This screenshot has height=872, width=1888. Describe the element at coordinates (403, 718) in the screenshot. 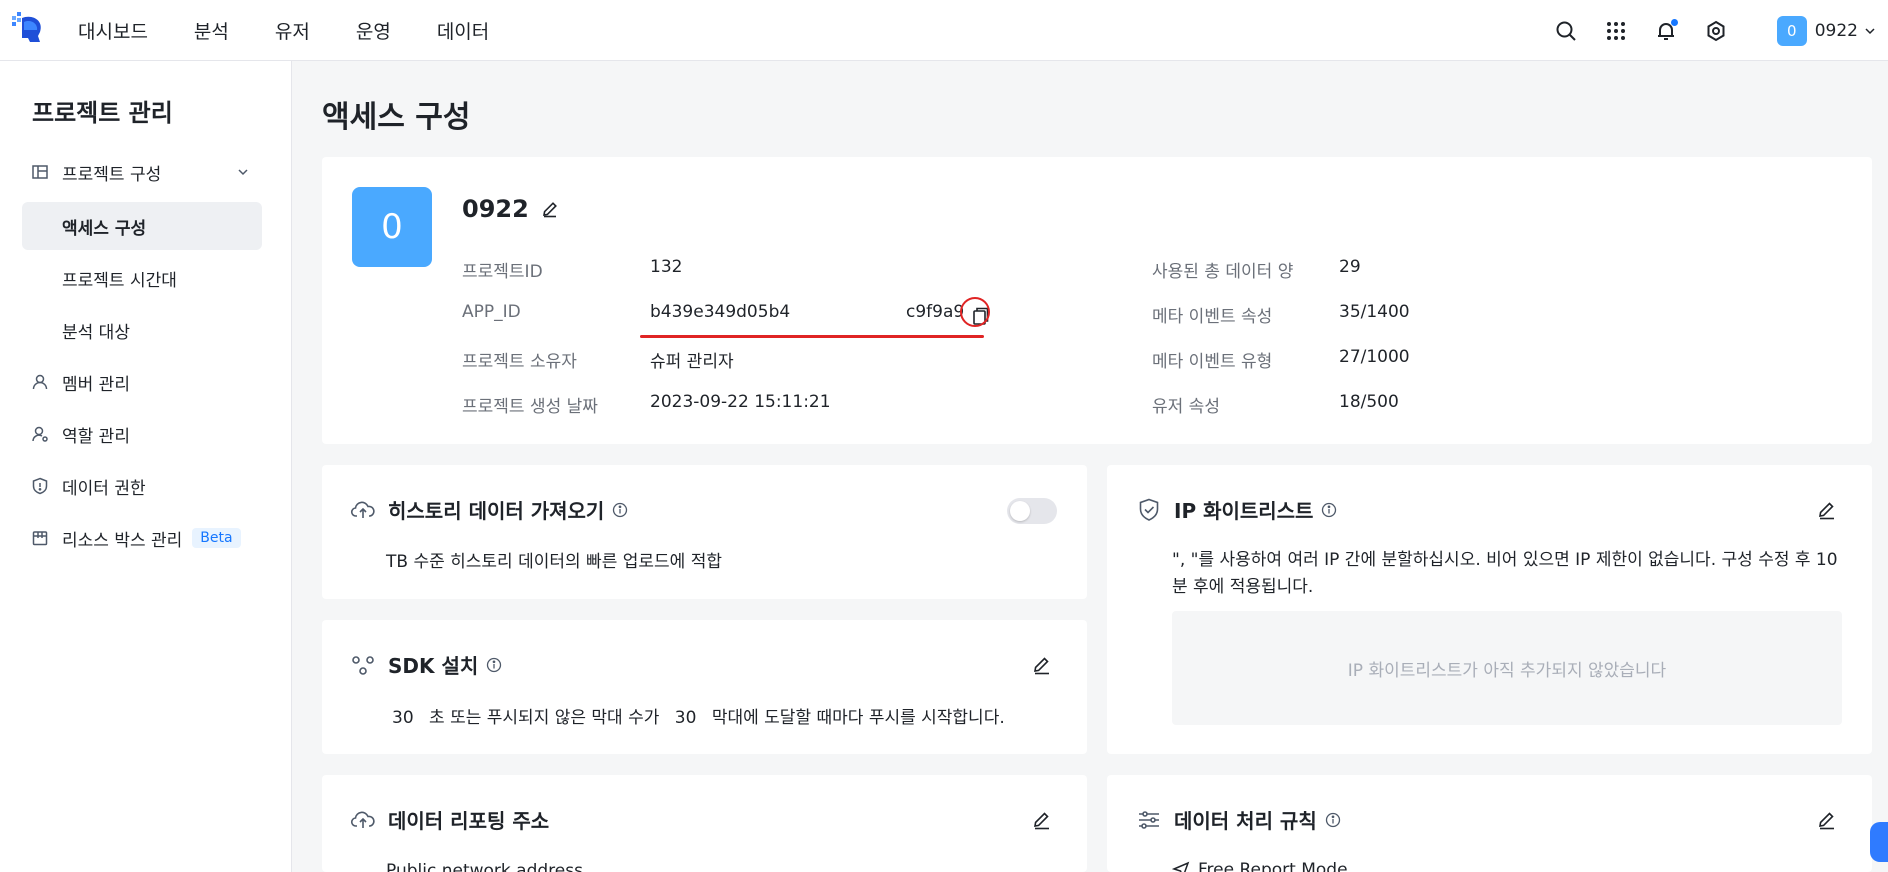

I see `sdk-seconds-value: 30` at that location.